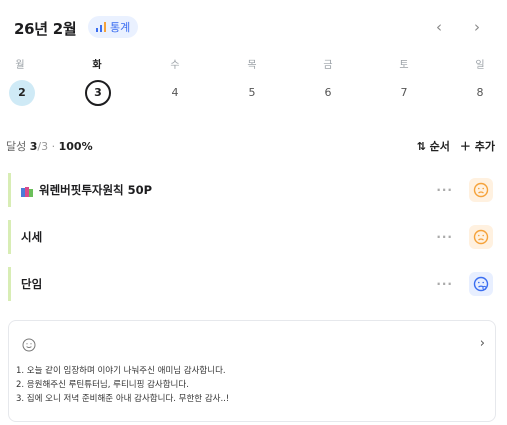 The width and height of the screenshot is (507, 425). Describe the element at coordinates (20, 65) in the screenshot. I see `weekday-label: 월` at that location.